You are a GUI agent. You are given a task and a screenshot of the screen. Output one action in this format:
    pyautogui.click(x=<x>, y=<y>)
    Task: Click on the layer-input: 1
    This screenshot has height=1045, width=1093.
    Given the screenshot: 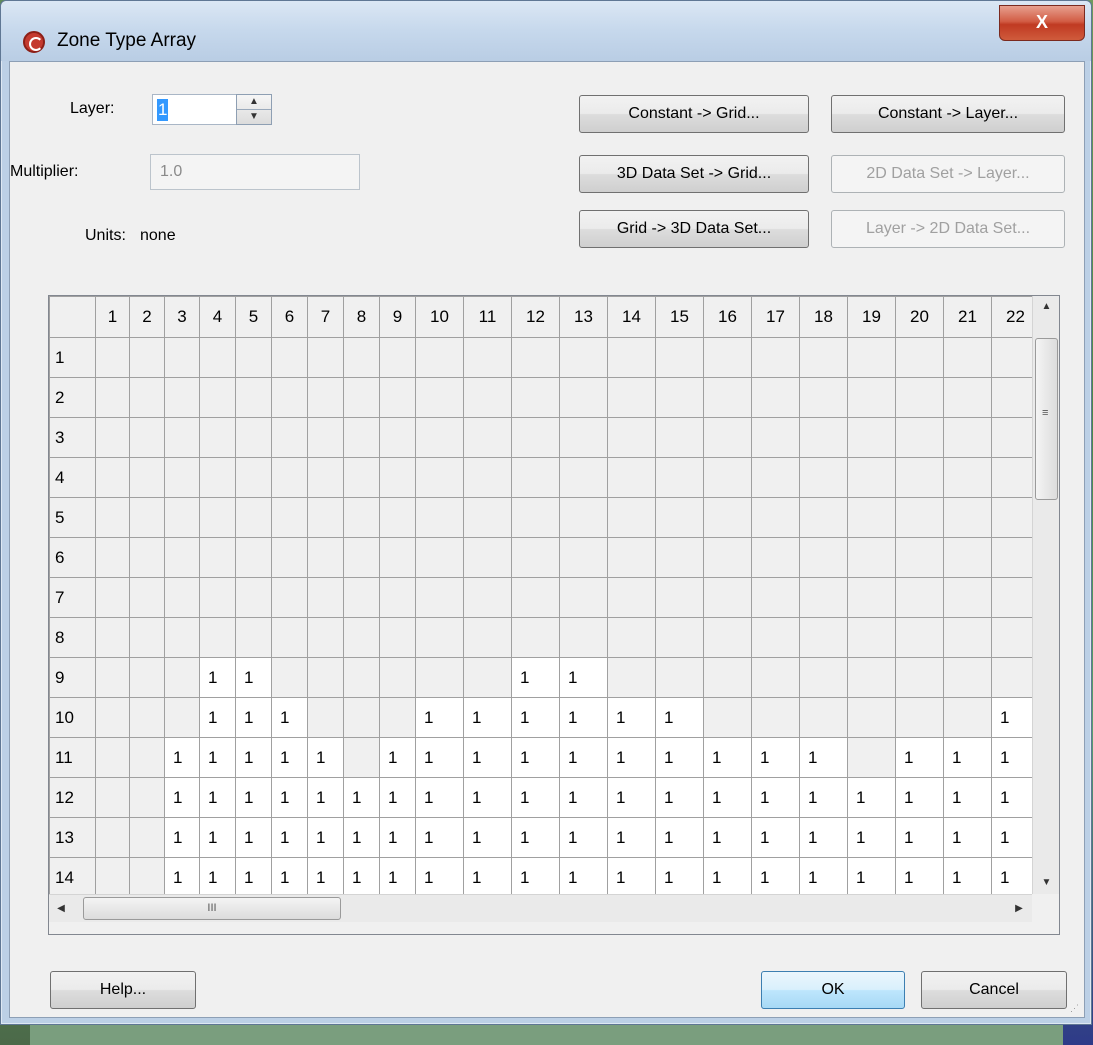 What is the action you would take?
    pyautogui.click(x=195, y=109)
    